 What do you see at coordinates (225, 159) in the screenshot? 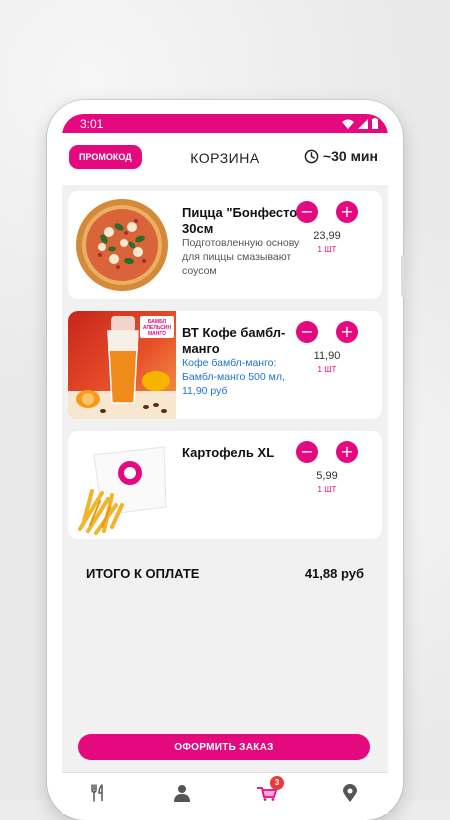
I see `app-header: ПРОМОКОД КОРЗИНА ~30 мин` at bounding box center [225, 159].